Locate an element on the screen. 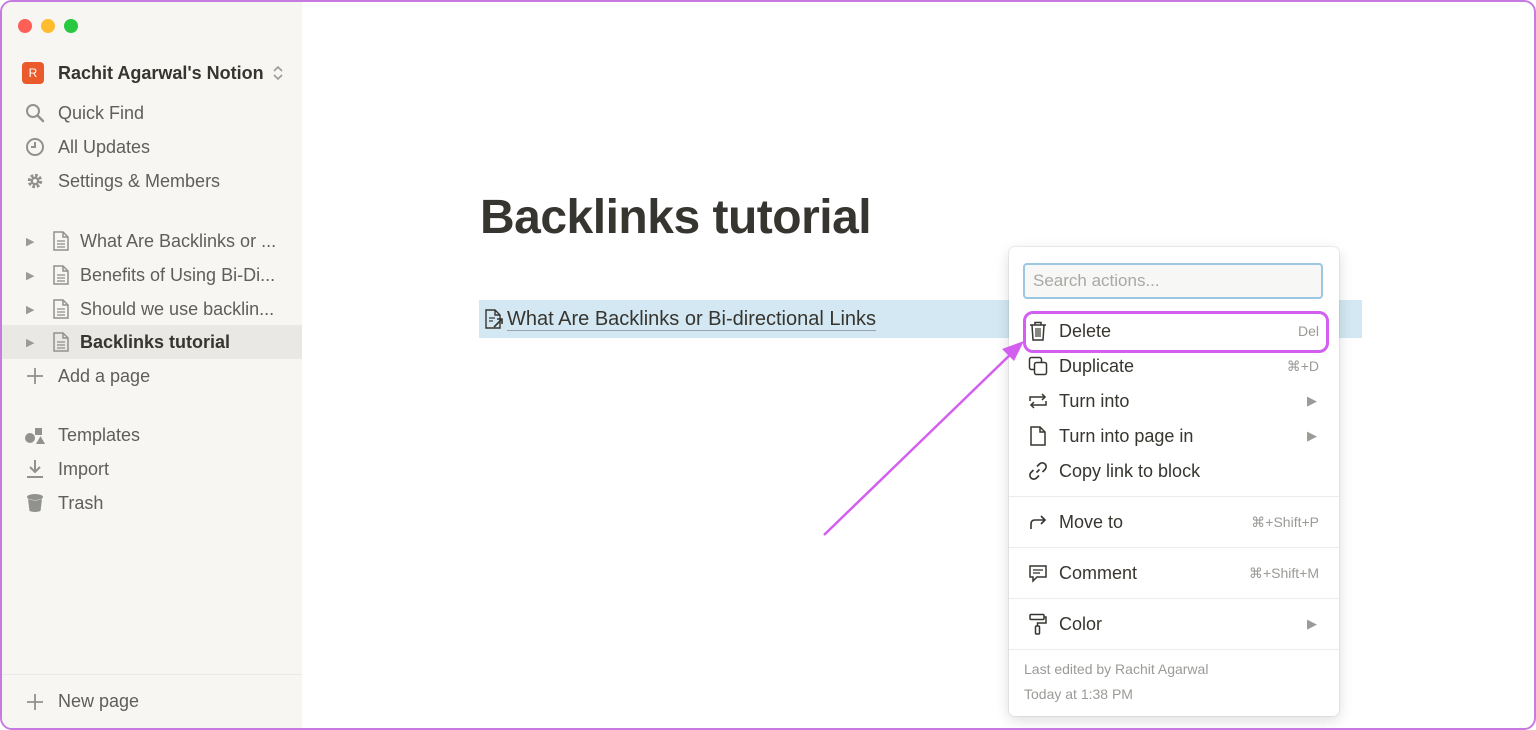 The image size is (1536, 730). window-controls is located at coordinates (48, 26).